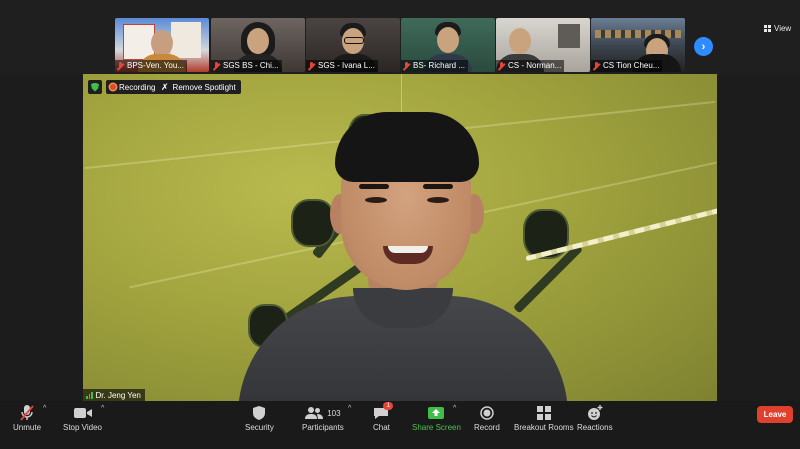  What do you see at coordinates (383, 412) in the screenshot?
I see `chat-bubble-icon: 1` at bounding box center [383, 412].